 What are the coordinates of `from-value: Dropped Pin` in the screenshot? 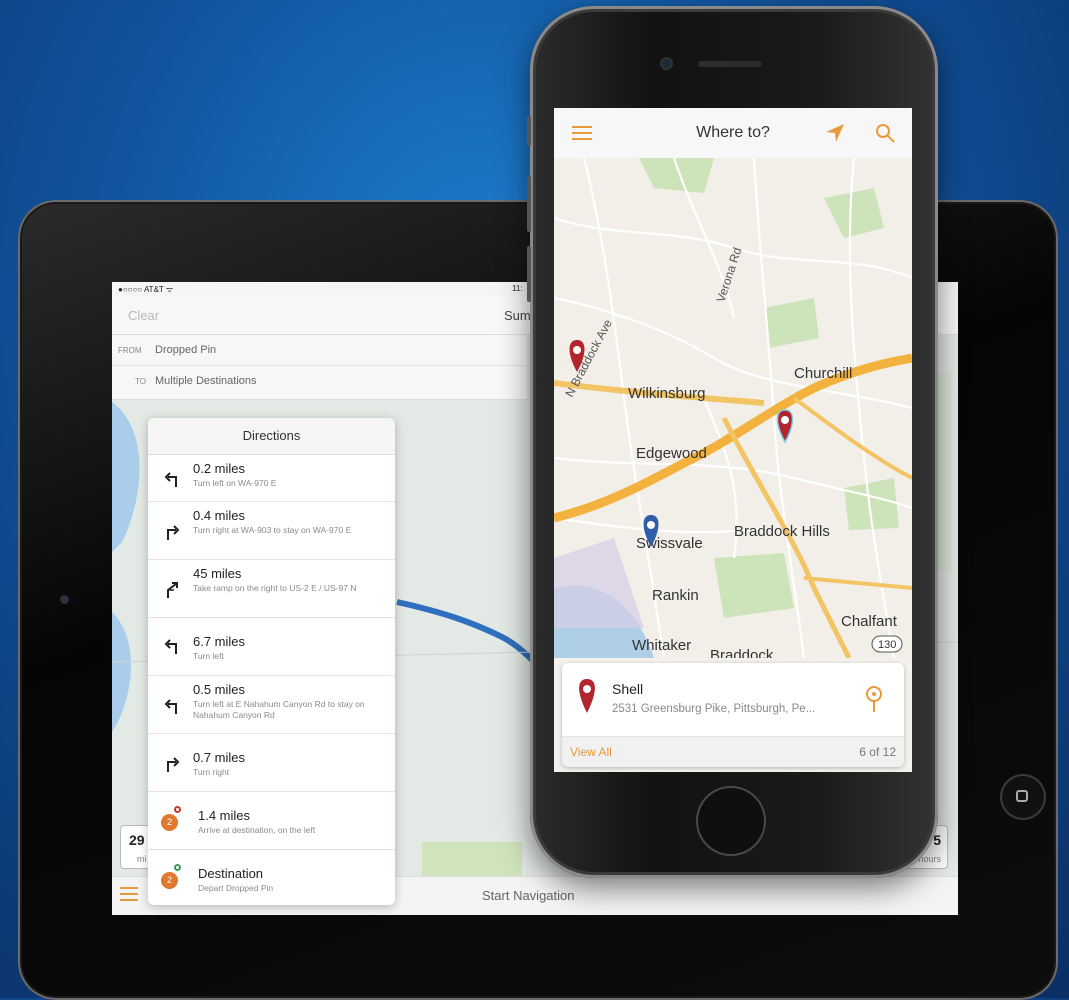 It's located at (186, 350).